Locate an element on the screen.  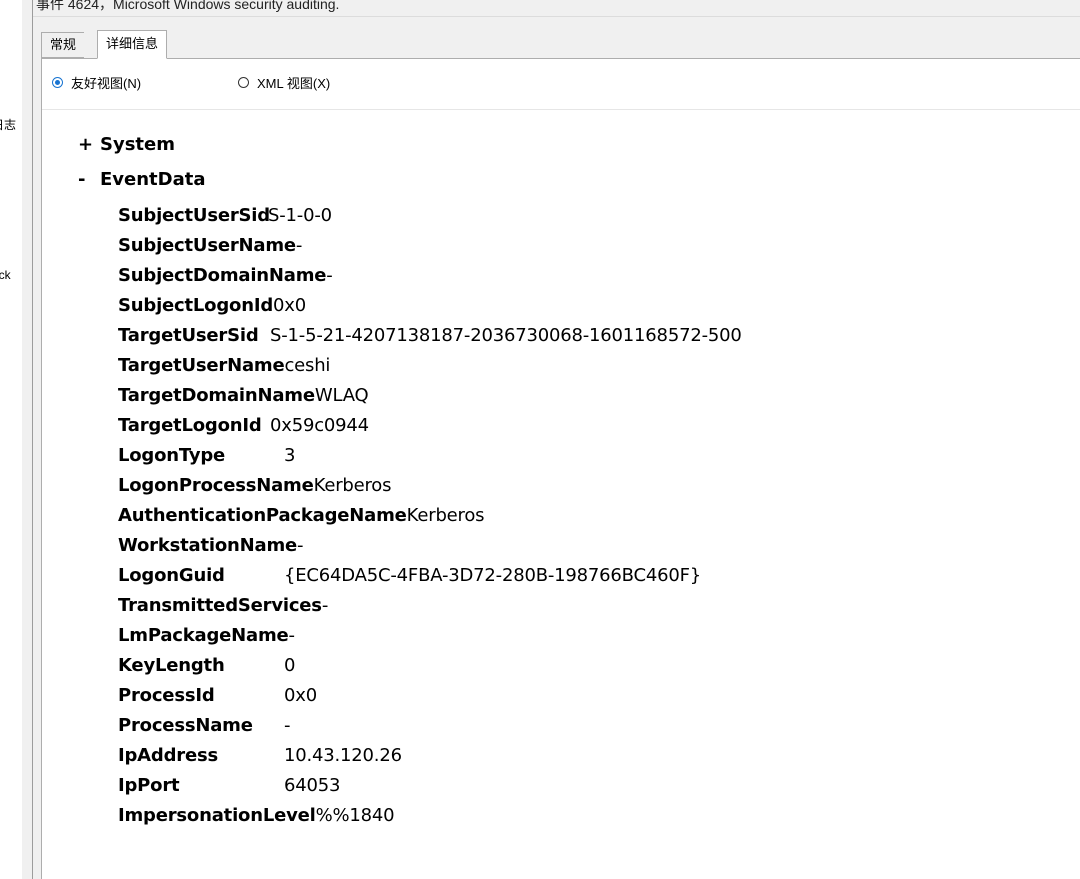
friendly-view-label: 友好视图(N) is located at coordinates (106, 83).